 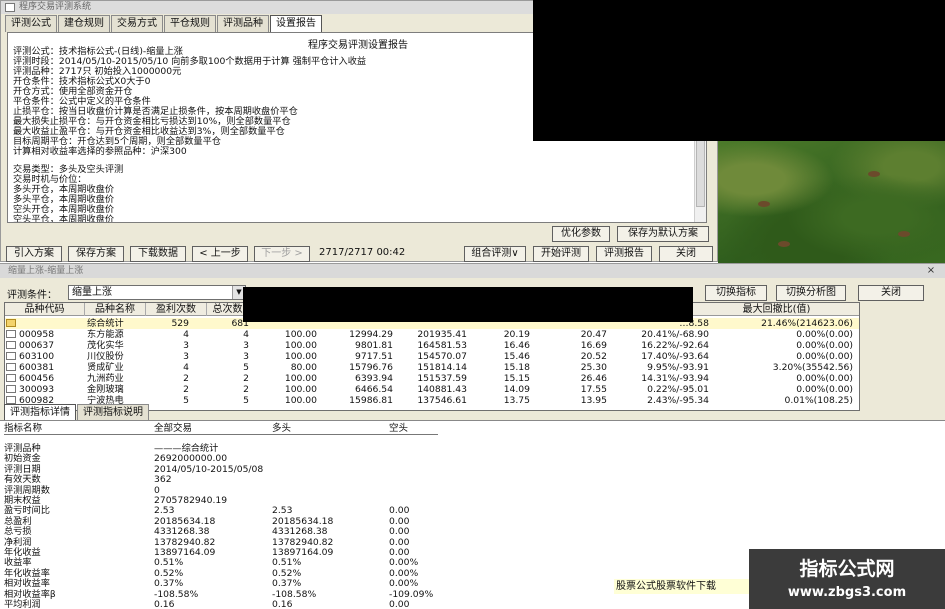 I want to click on cell-total: 5, so click(x=246, y=400).